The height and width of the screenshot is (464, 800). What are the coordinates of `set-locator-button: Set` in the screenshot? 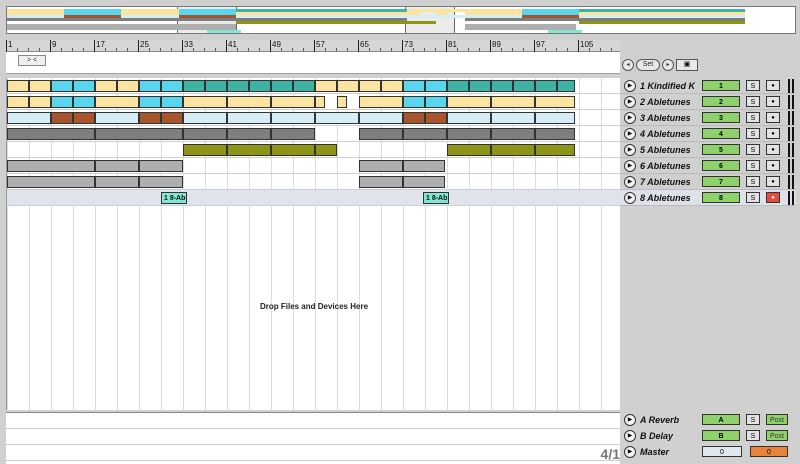 It's located at (648, 65).